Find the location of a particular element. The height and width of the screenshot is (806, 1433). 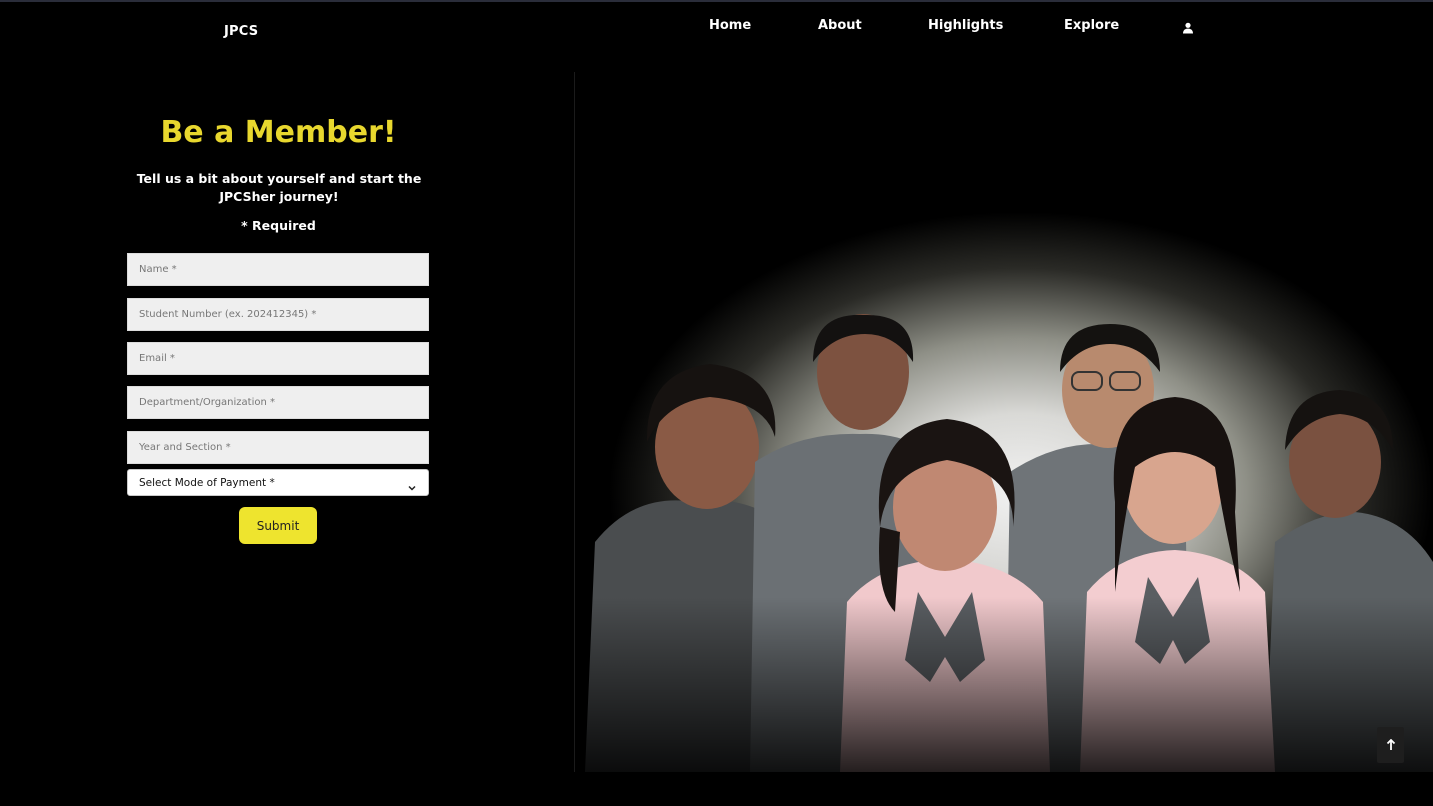

form-heading: Be a Member! is located at coordinates (278, 132).